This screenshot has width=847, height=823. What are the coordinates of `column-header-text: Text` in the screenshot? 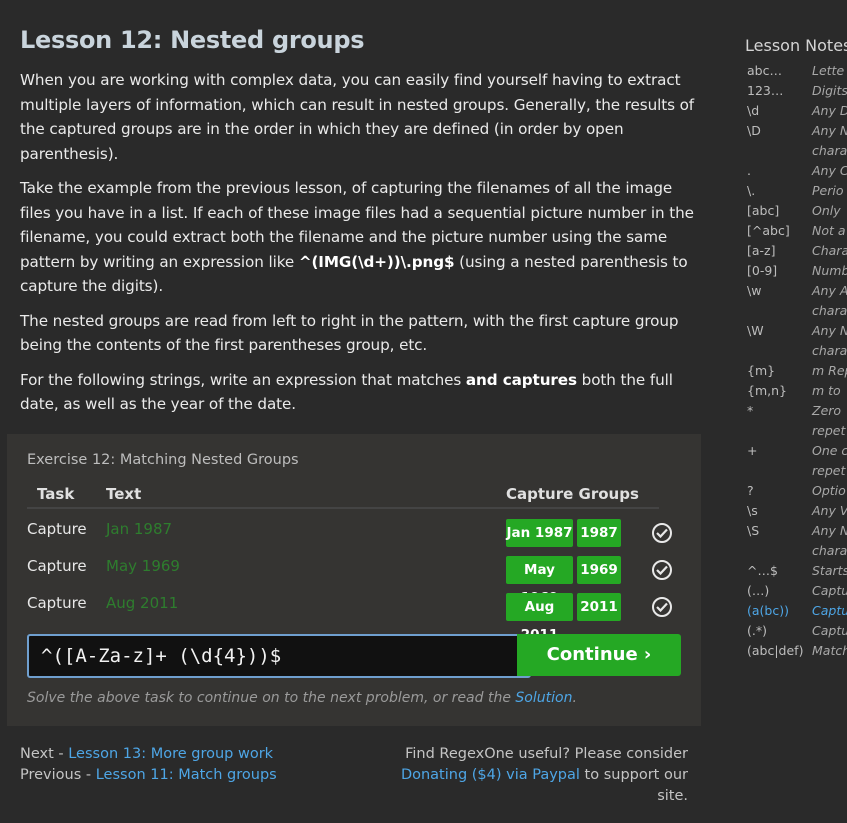 It's located at (124, 494).